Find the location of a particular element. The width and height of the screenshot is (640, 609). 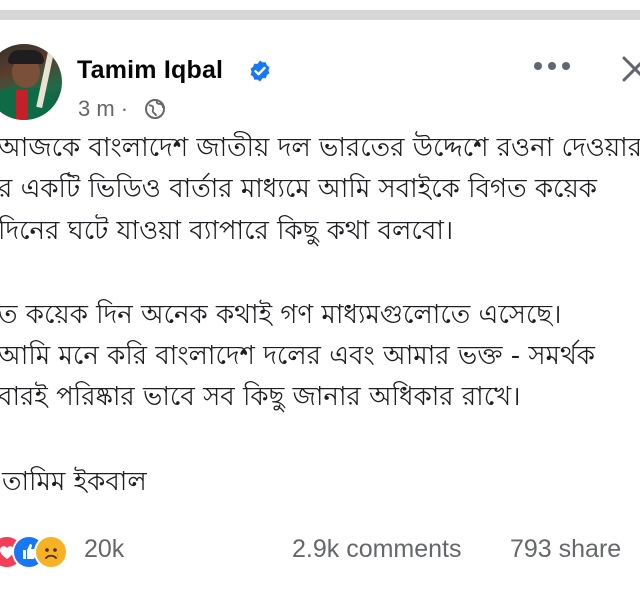

verified-badge-icon is located at coordinates (260, 71).